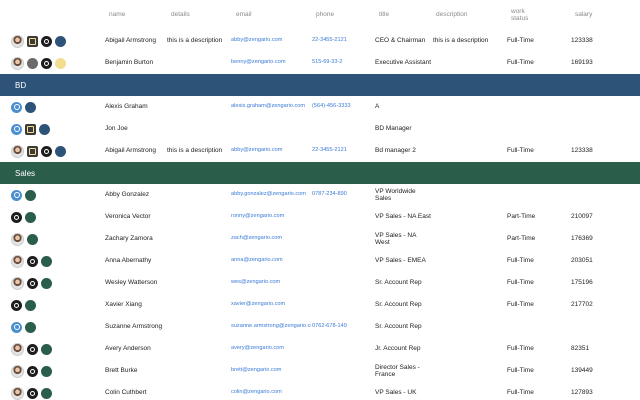  Describe the element at coordinates (580, 349) in the screenshot. I see `cell-salary: 82351` at that location.